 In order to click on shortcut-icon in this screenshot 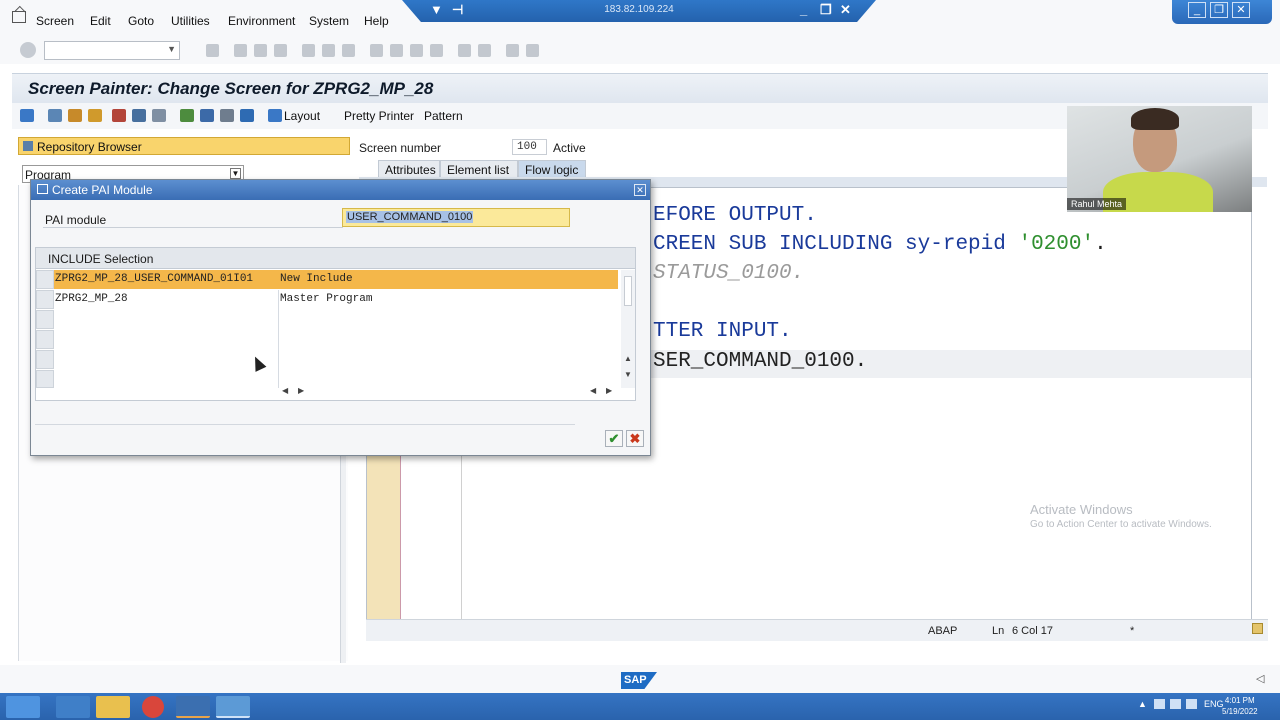, I will do `click(484, 50)`.